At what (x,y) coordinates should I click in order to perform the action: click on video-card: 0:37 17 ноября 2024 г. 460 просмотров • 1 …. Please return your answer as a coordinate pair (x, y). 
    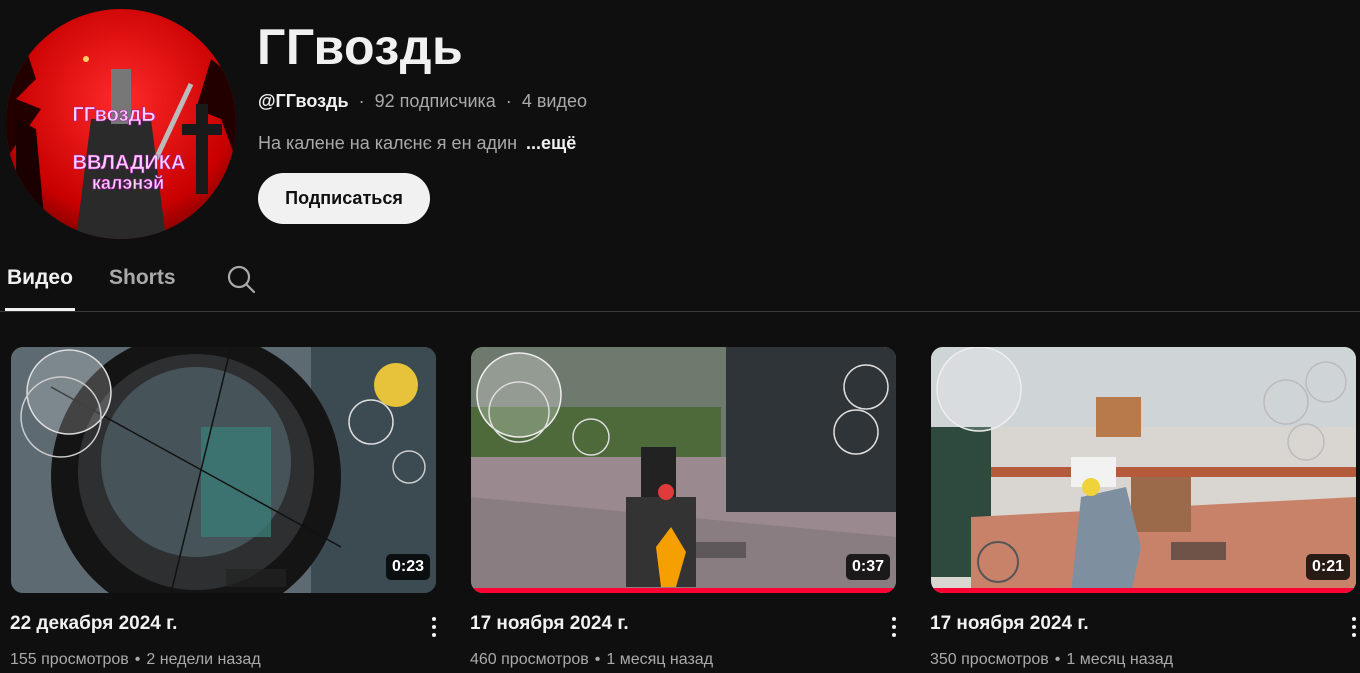
    Looking at the image, I should click on (683, 507).